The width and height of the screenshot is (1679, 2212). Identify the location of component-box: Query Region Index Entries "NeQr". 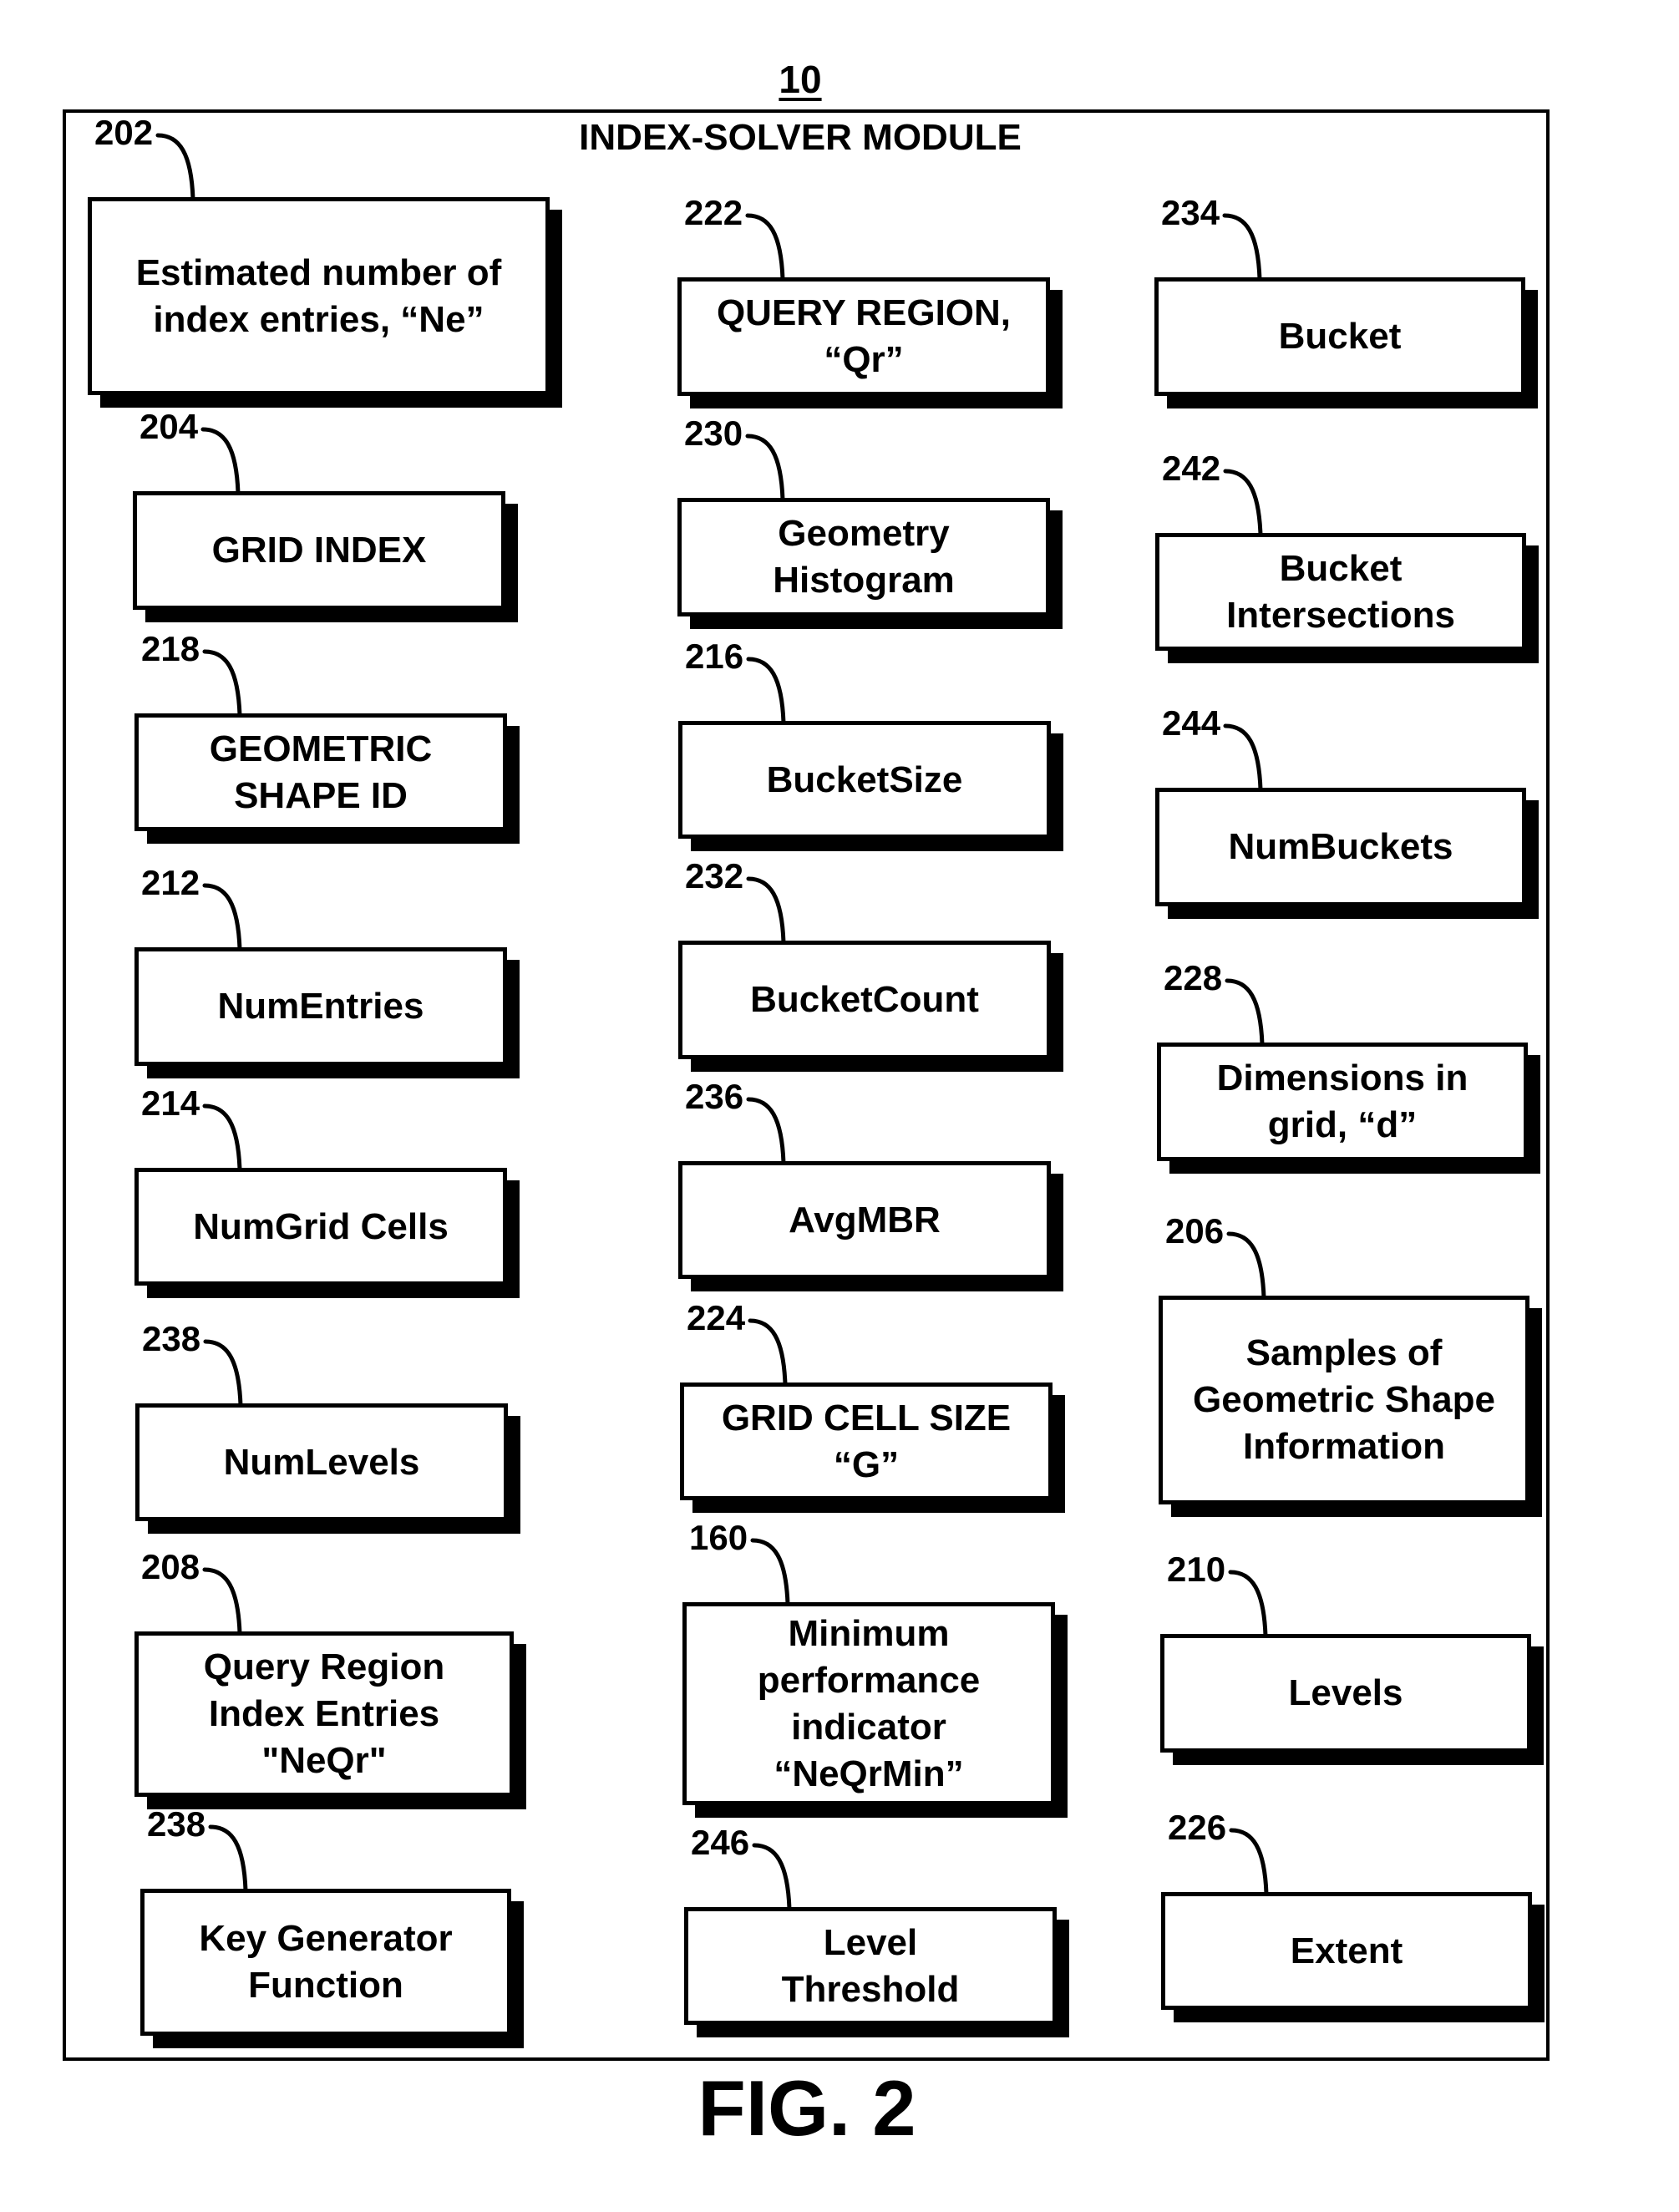
(324, 1714).